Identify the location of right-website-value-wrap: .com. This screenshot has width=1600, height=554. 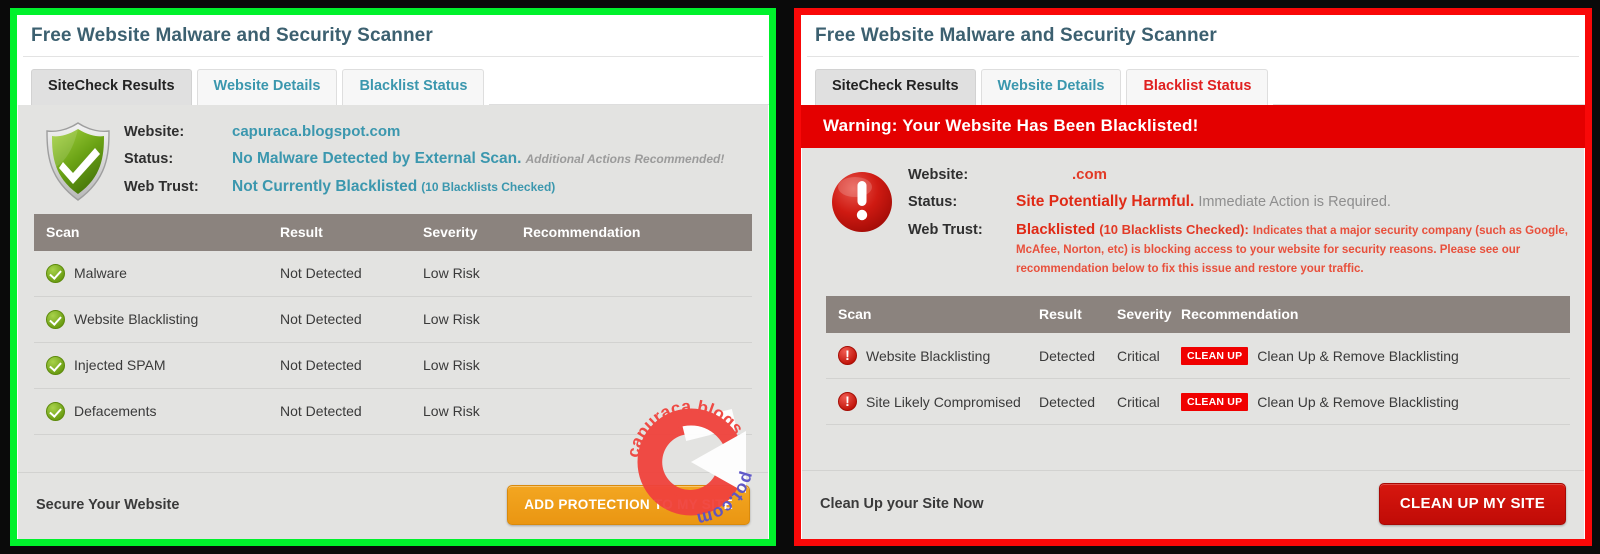
(1061, 174).